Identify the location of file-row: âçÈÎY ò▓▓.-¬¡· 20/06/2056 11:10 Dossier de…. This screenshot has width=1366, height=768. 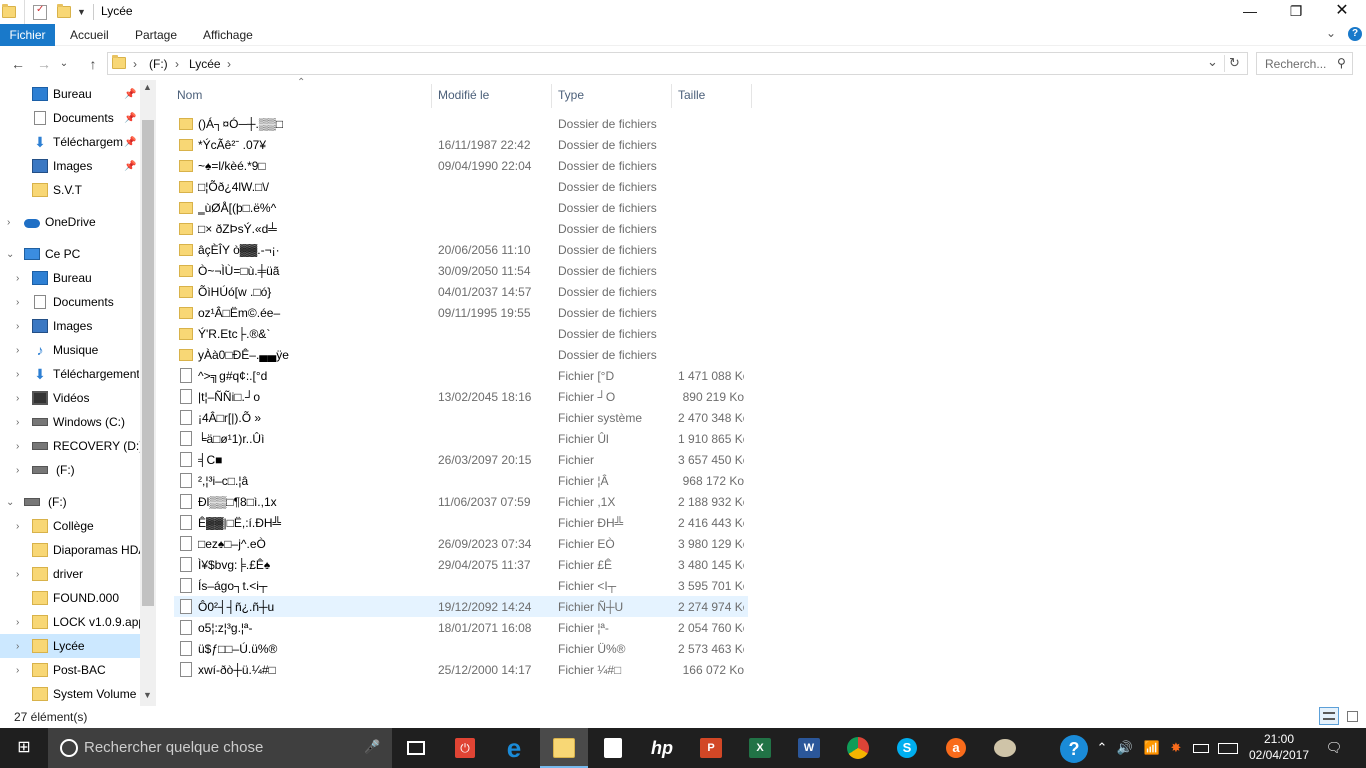
(461, 249).